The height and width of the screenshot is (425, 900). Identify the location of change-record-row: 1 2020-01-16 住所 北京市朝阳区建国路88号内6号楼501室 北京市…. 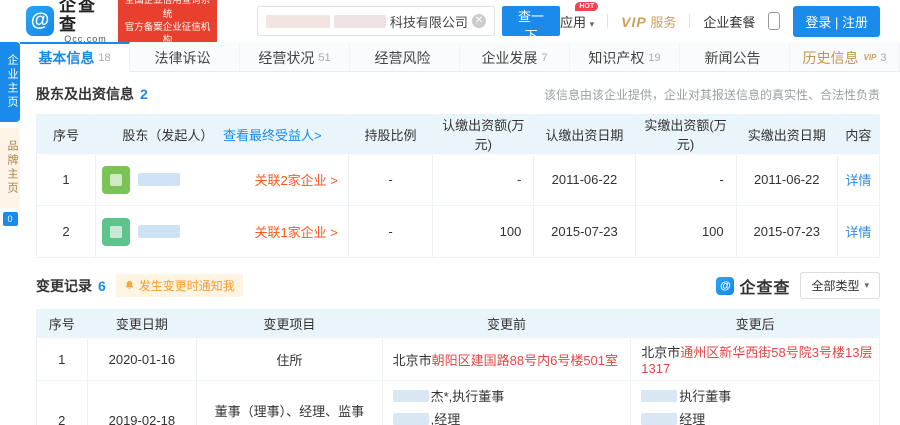
(458, 359).